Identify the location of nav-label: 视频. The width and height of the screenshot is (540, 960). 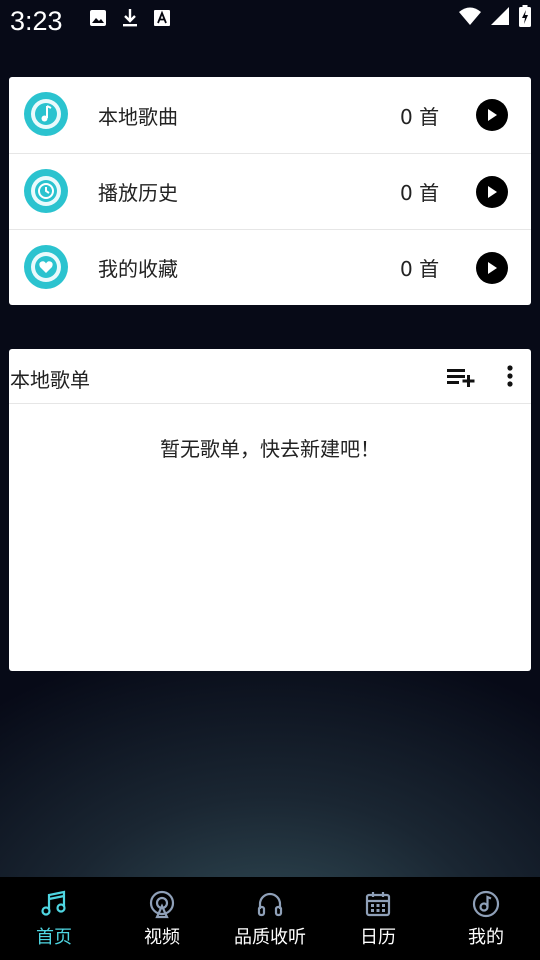
(162, 937).